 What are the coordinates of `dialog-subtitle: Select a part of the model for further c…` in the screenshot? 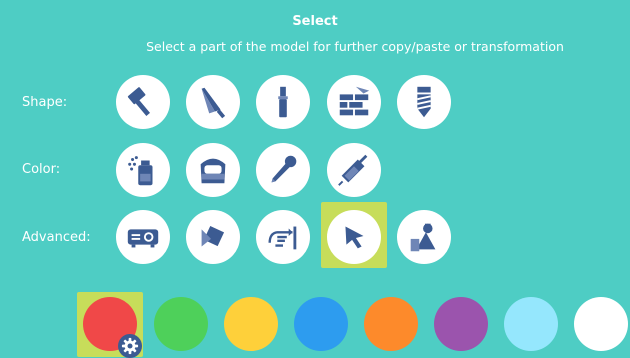 It's located at (355, 46).